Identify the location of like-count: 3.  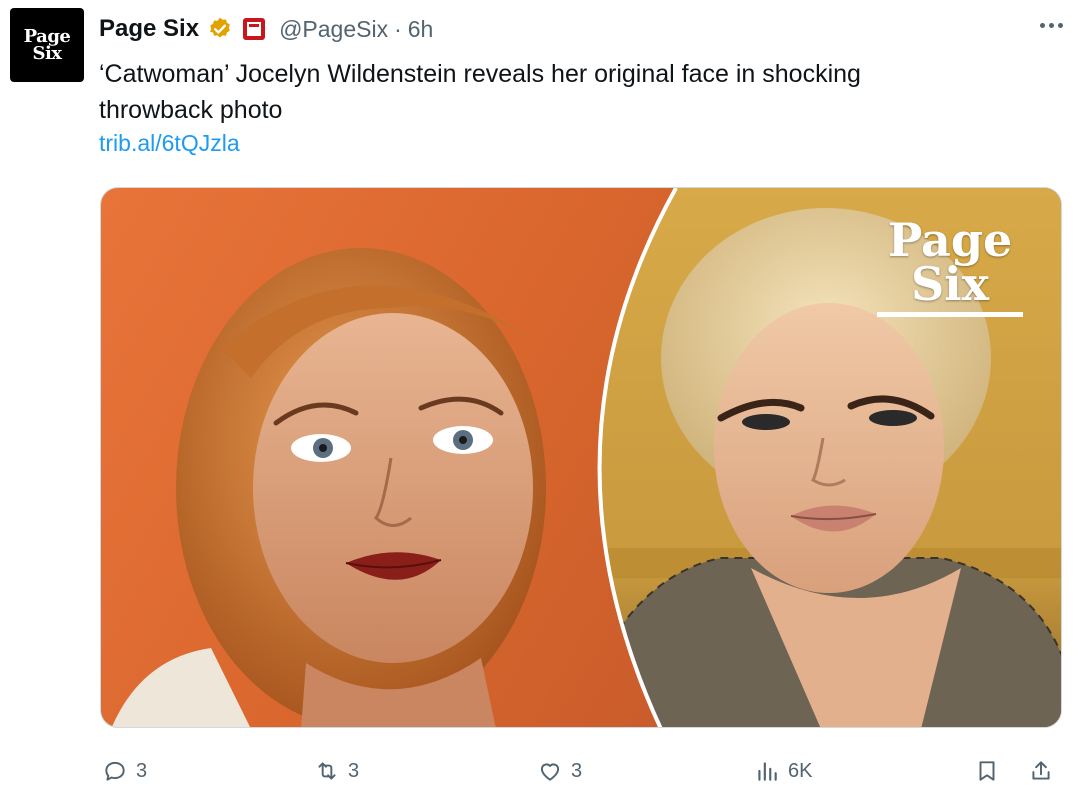
(577, 770).